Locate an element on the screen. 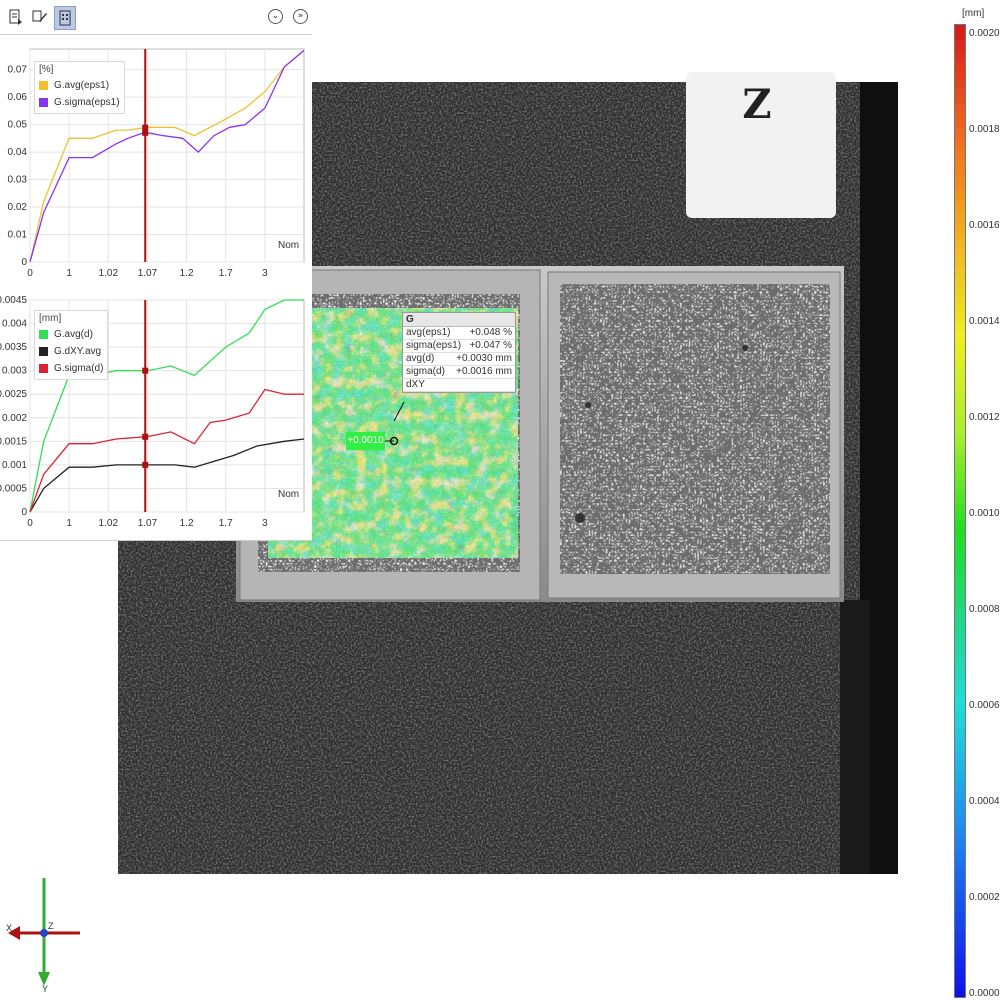  strain-chart-unit: [%] is located at coordinates (46, 69).